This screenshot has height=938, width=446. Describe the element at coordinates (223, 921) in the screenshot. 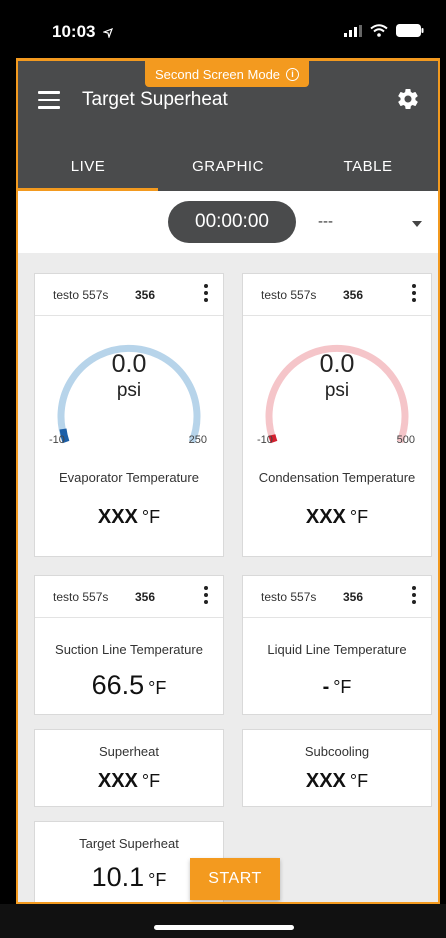

I see `home-bar` at that location.